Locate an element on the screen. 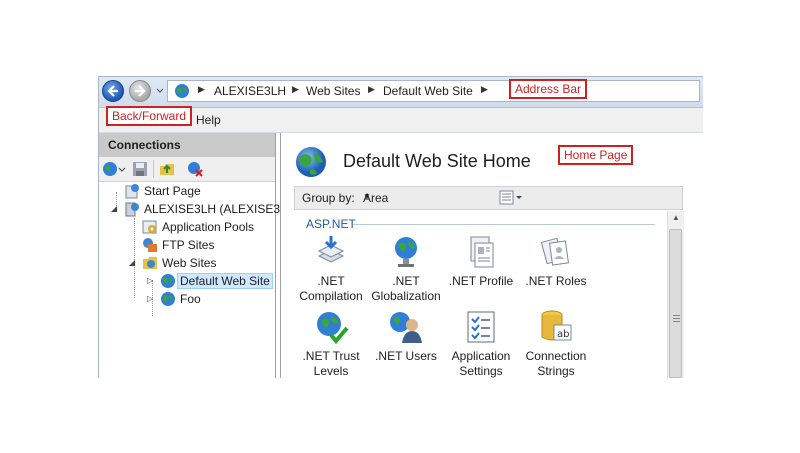 This screenshot has height=453, width=800. tree-label: Application Pools is located at coordinates (208, 227).